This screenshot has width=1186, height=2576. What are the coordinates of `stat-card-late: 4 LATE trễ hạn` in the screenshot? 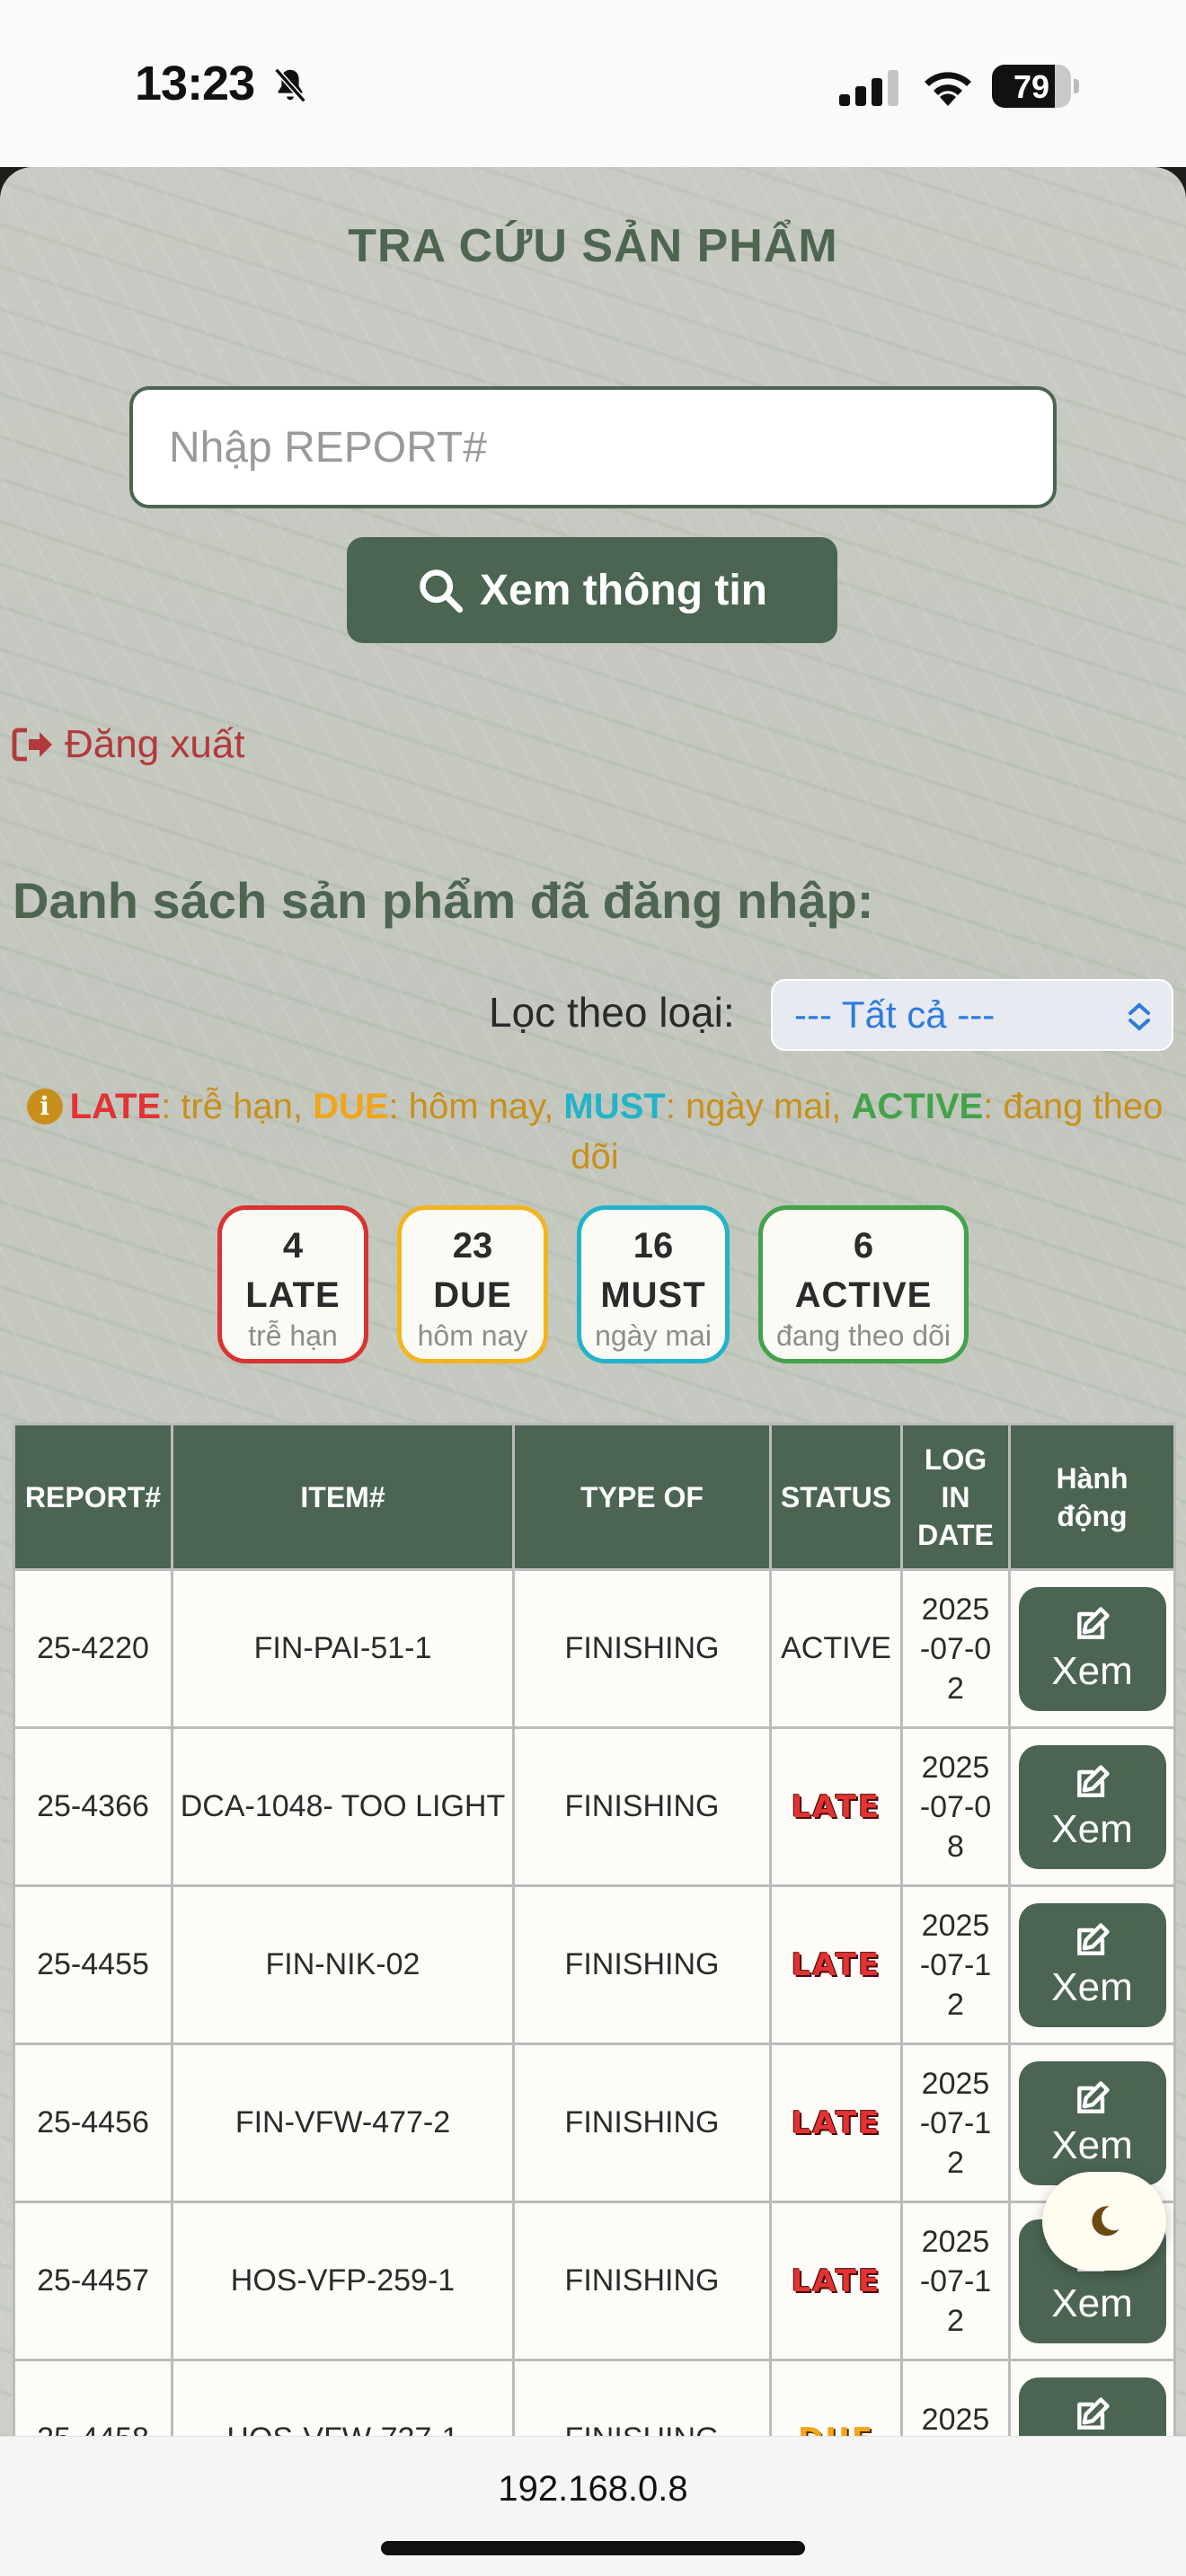 It's located at (292, 1284).